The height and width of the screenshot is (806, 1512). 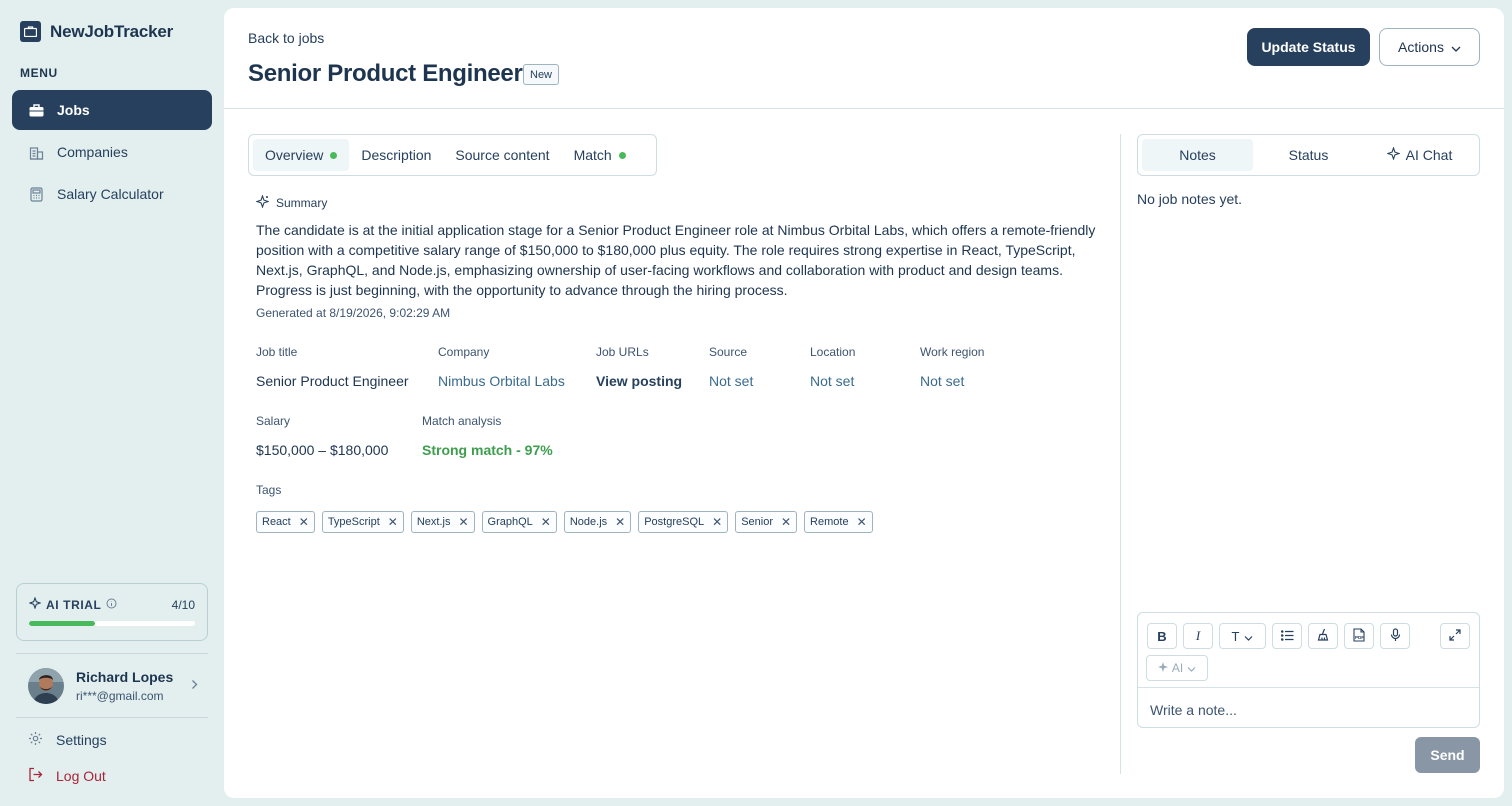 What do you see at coordinates (332, 367) in the screenshot?
I see `field-job-title: Job title Senior Product Engineer` at bounding box center [332, 367].